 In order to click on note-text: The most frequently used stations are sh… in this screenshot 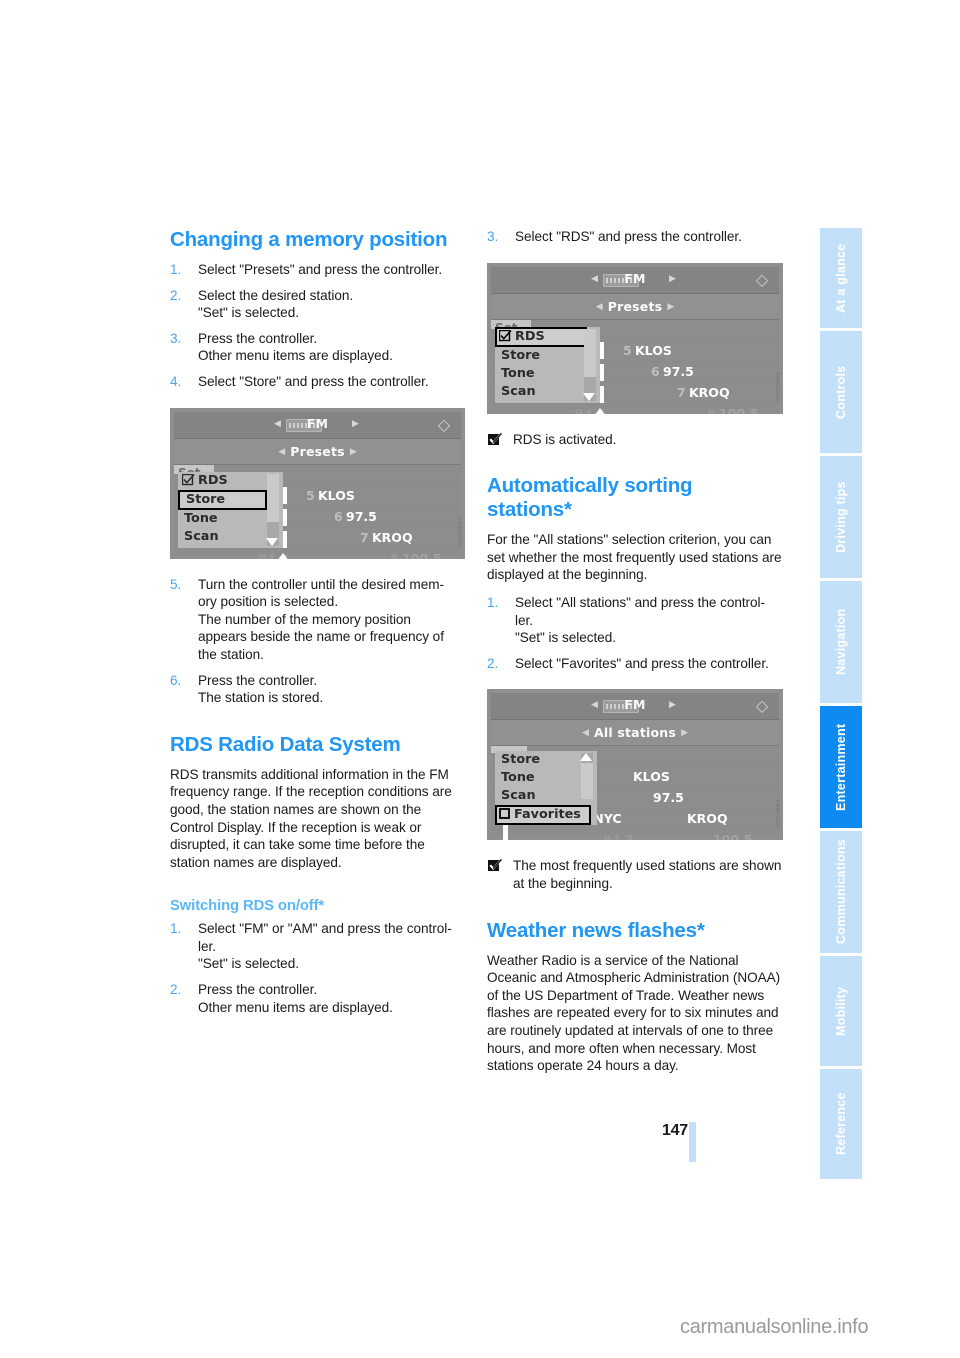, I will do `click(647, 874)`.